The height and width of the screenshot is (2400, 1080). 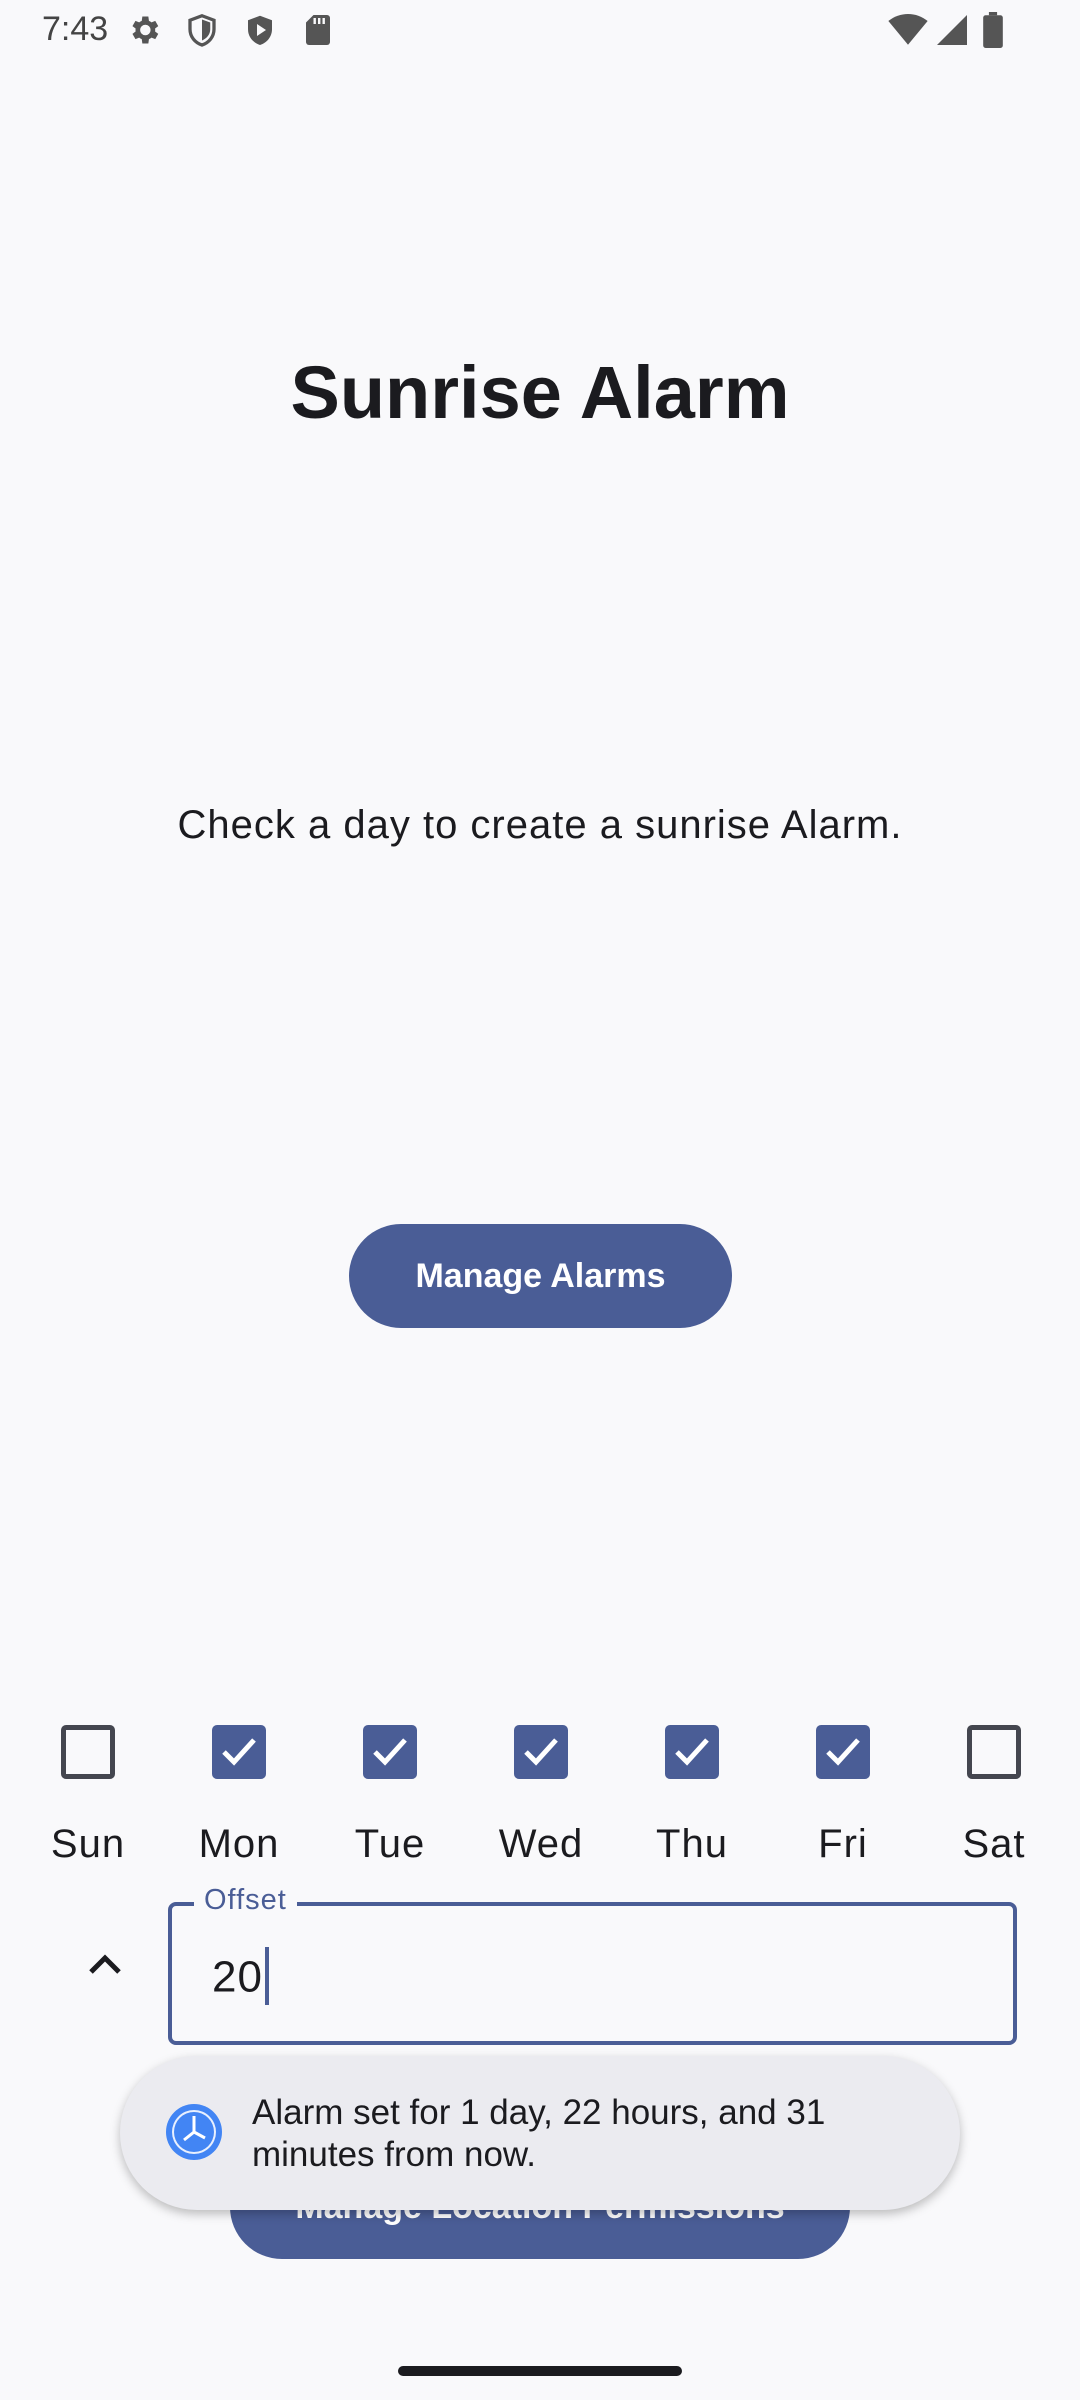 What do you see at coordinates (540, 392) in the screenshot?
I see `page-title: Sunrise Alarm` at bounding box center [540, 392].